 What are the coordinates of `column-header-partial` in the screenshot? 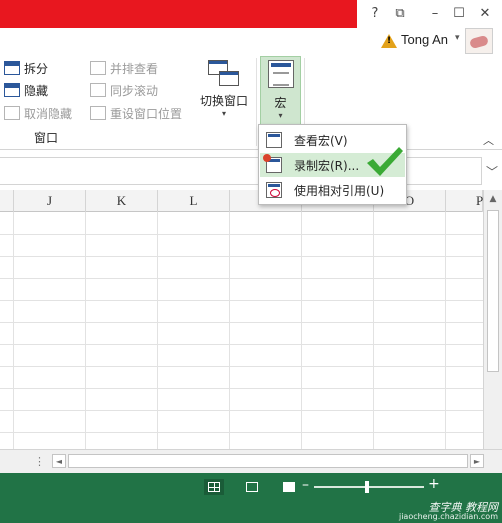 It's located at (7, 201).